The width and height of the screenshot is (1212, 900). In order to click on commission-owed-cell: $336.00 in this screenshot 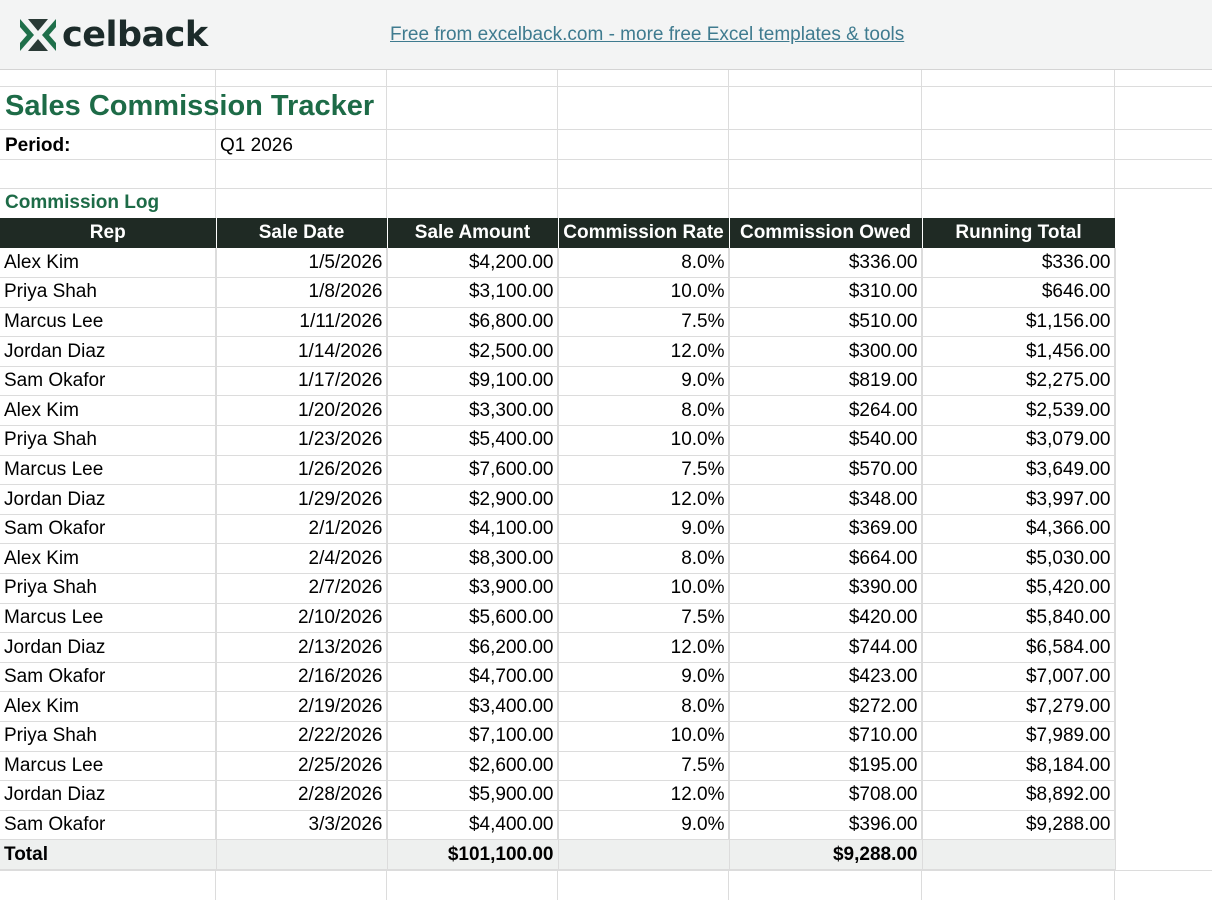, I will do `click(826, 263)`.